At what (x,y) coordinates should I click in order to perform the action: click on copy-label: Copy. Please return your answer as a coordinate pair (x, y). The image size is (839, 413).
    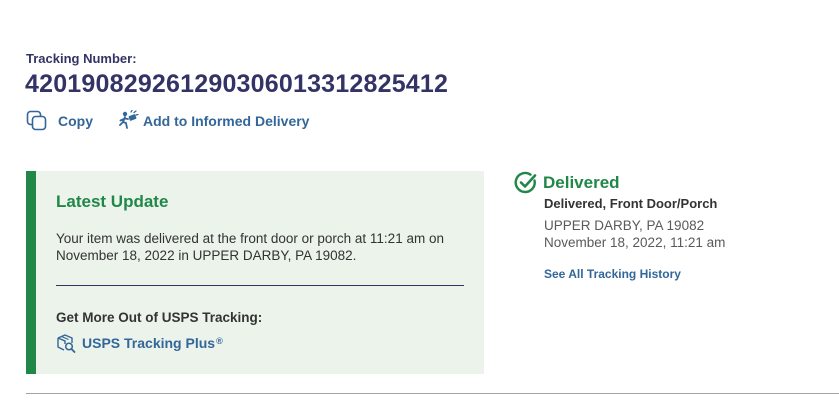
    Looking at the image, I should click on (75, 121).